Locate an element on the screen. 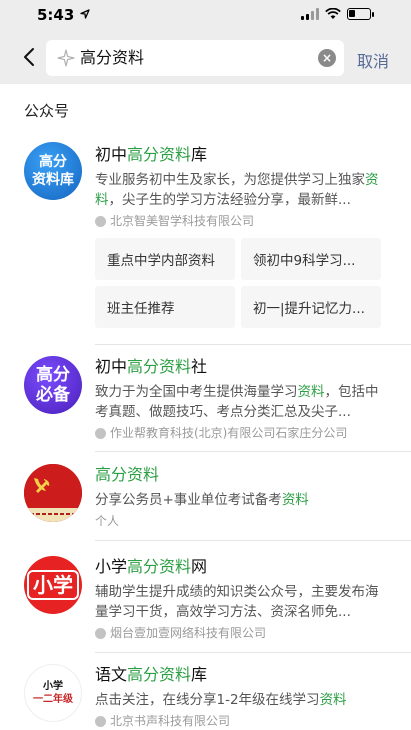 The image size is (411, 730). back-arrow-icon is located at coordinates (29, 57).